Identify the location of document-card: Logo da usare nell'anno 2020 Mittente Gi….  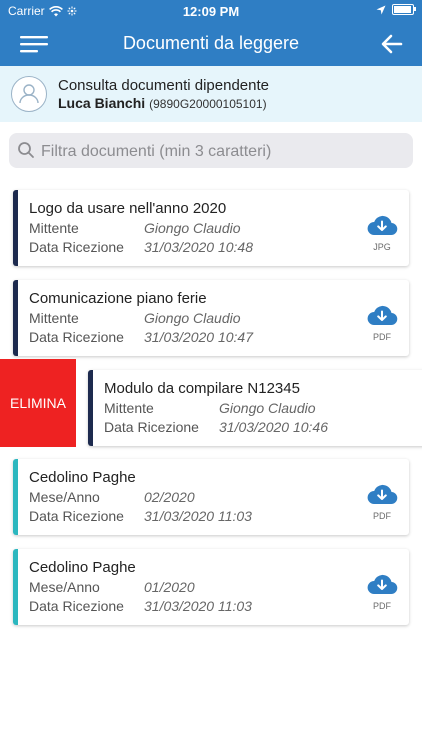
(211, 228).